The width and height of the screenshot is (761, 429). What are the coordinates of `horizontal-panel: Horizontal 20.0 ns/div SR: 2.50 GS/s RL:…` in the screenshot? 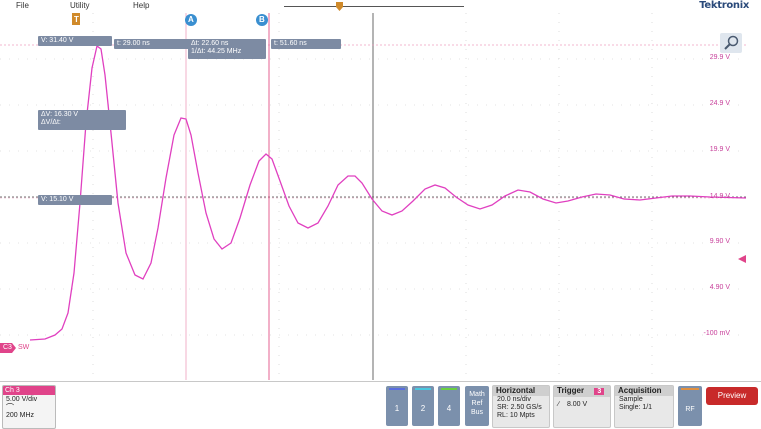 It's located at (521, 406).